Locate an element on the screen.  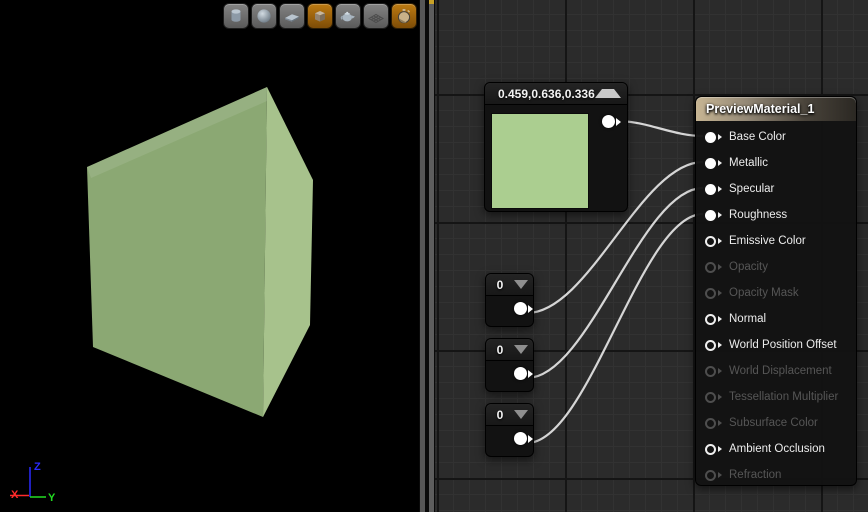
pin-base-color: Base Color is located at coordinates (776, 137).